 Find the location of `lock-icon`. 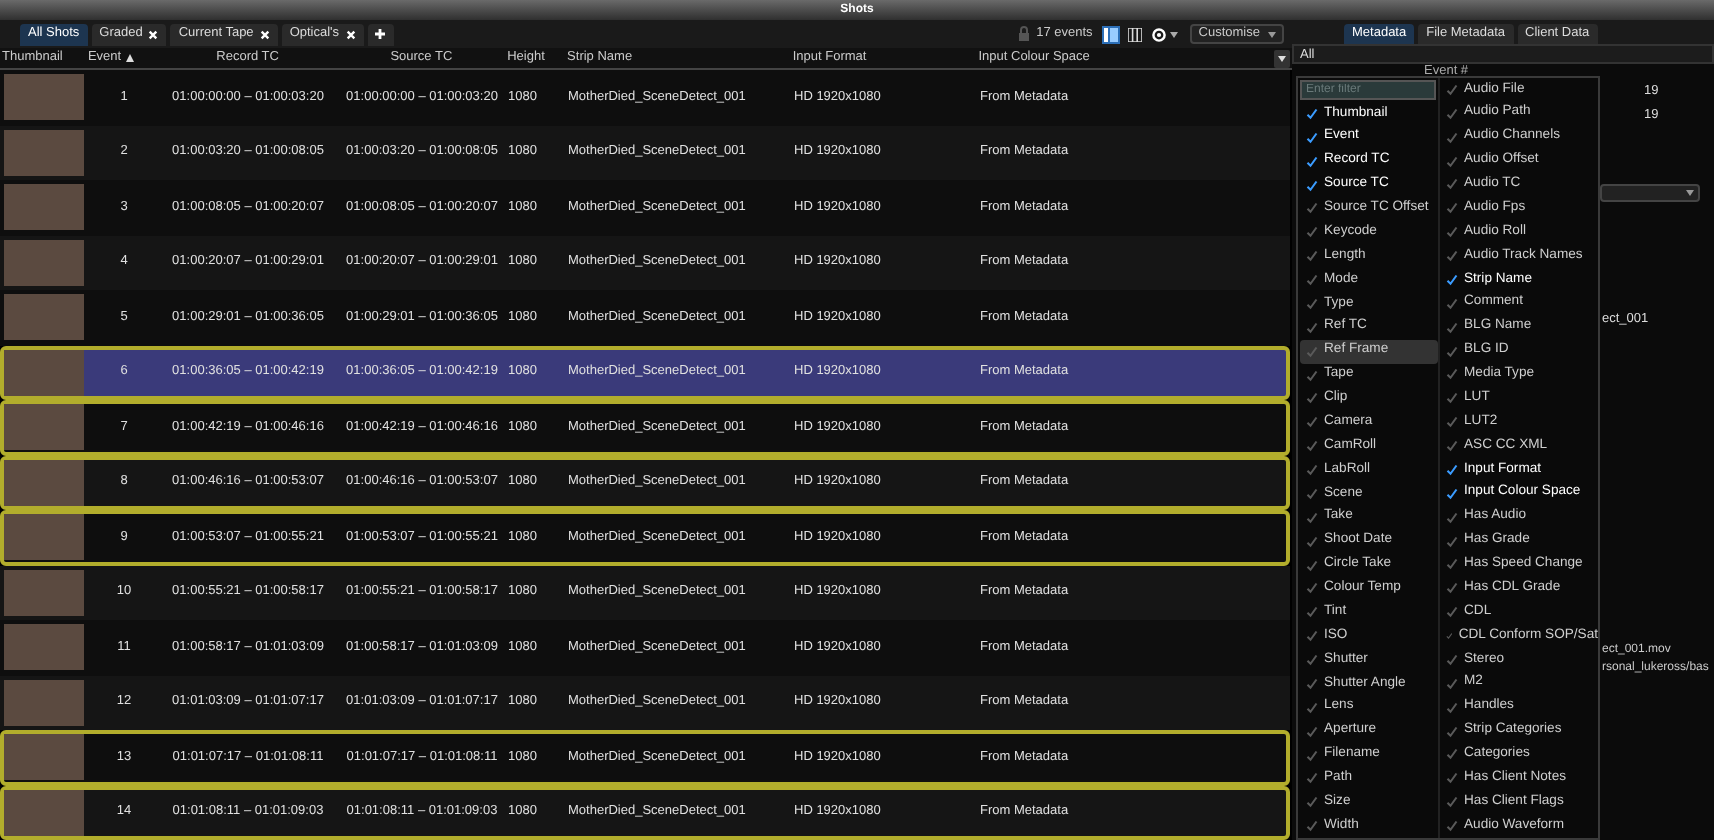

lock-icon is located at coordinates (1024, 34).